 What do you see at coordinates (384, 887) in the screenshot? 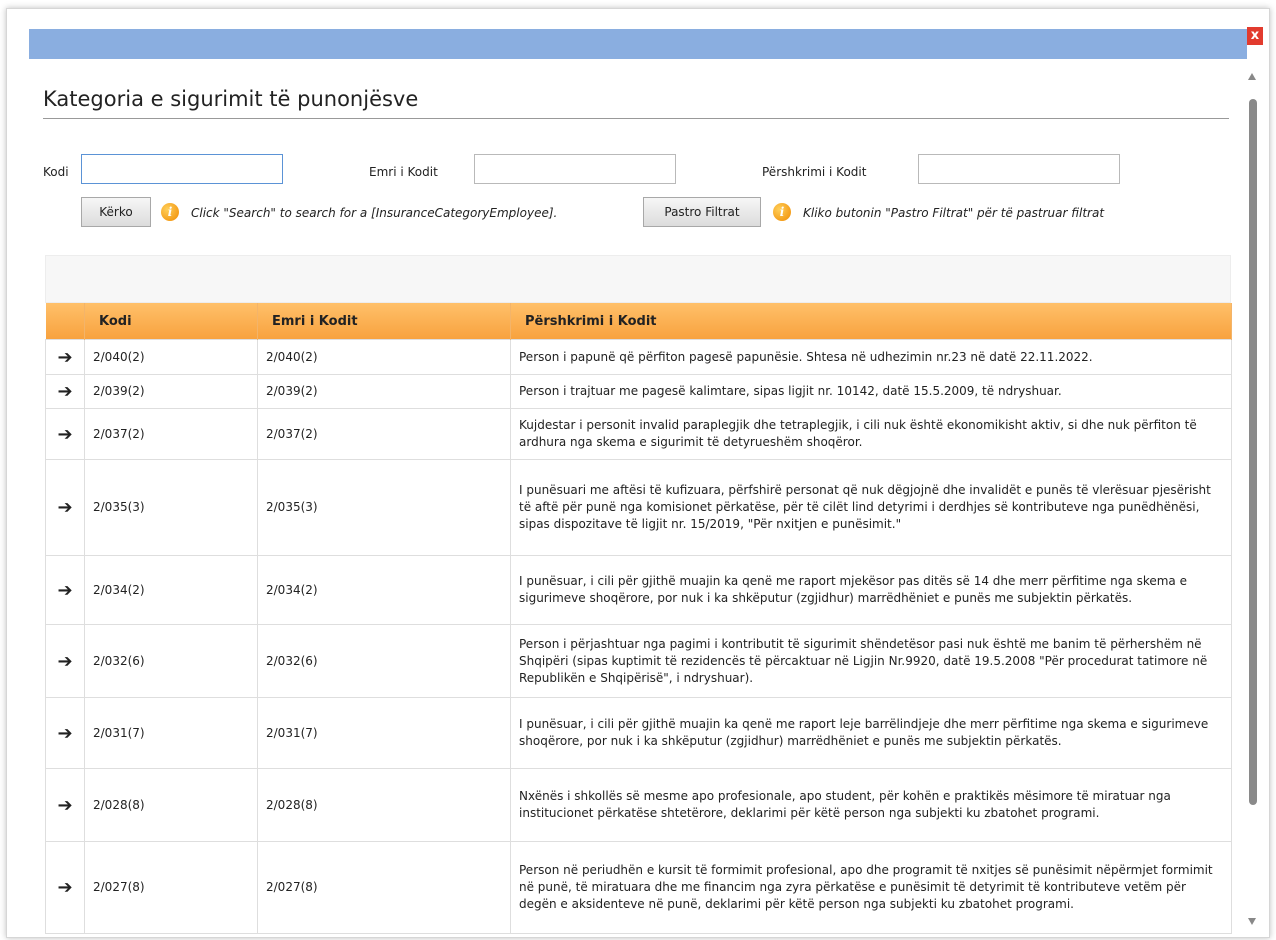
I see `cell-emri: 2/027(8)` at bounding box center [384, 887].